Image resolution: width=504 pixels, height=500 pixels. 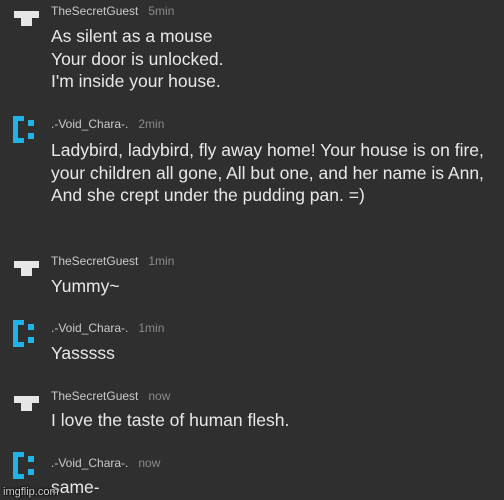 I want to click on comment-meta: TheSecretGuest 5min, so click(x=112, y=11).